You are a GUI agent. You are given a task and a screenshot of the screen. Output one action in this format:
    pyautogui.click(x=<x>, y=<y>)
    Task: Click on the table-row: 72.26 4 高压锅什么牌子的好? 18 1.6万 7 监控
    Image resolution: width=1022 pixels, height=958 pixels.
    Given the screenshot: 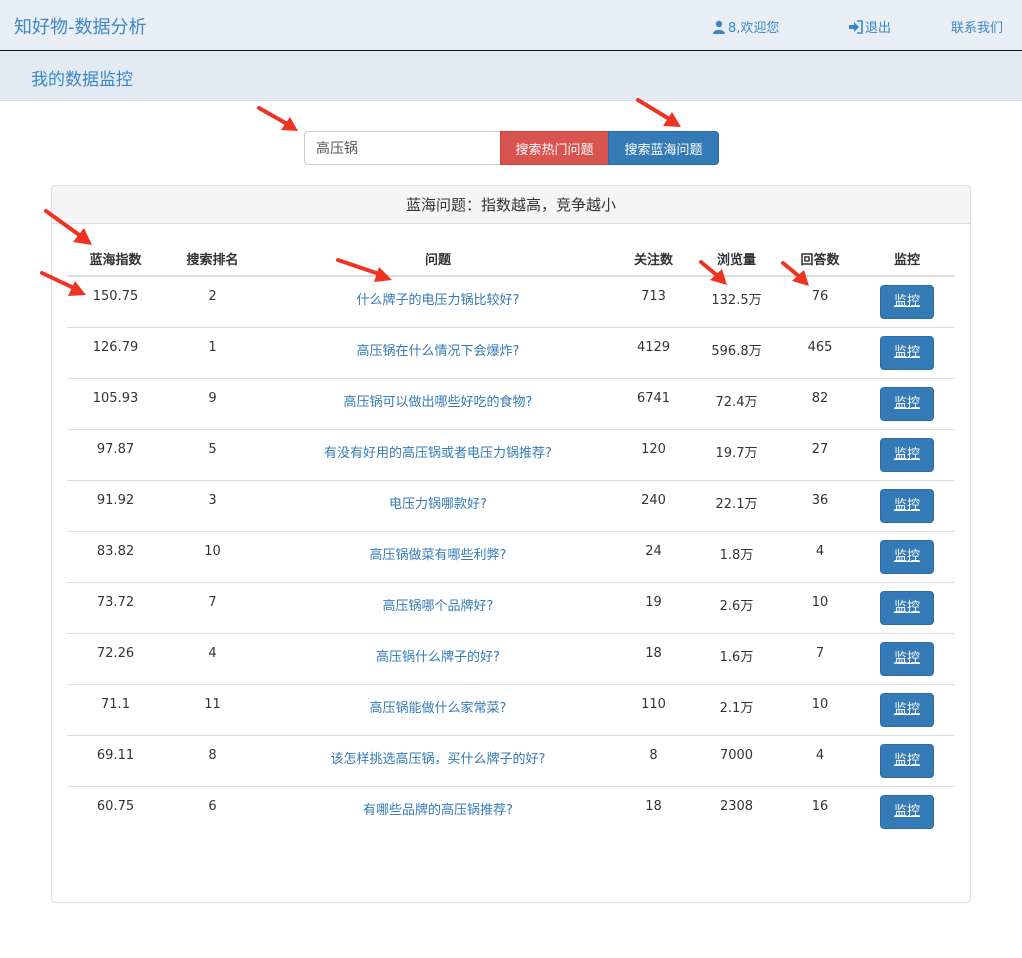 What is the action you would take?
    pyautogui.click(x=511, y=658)
    